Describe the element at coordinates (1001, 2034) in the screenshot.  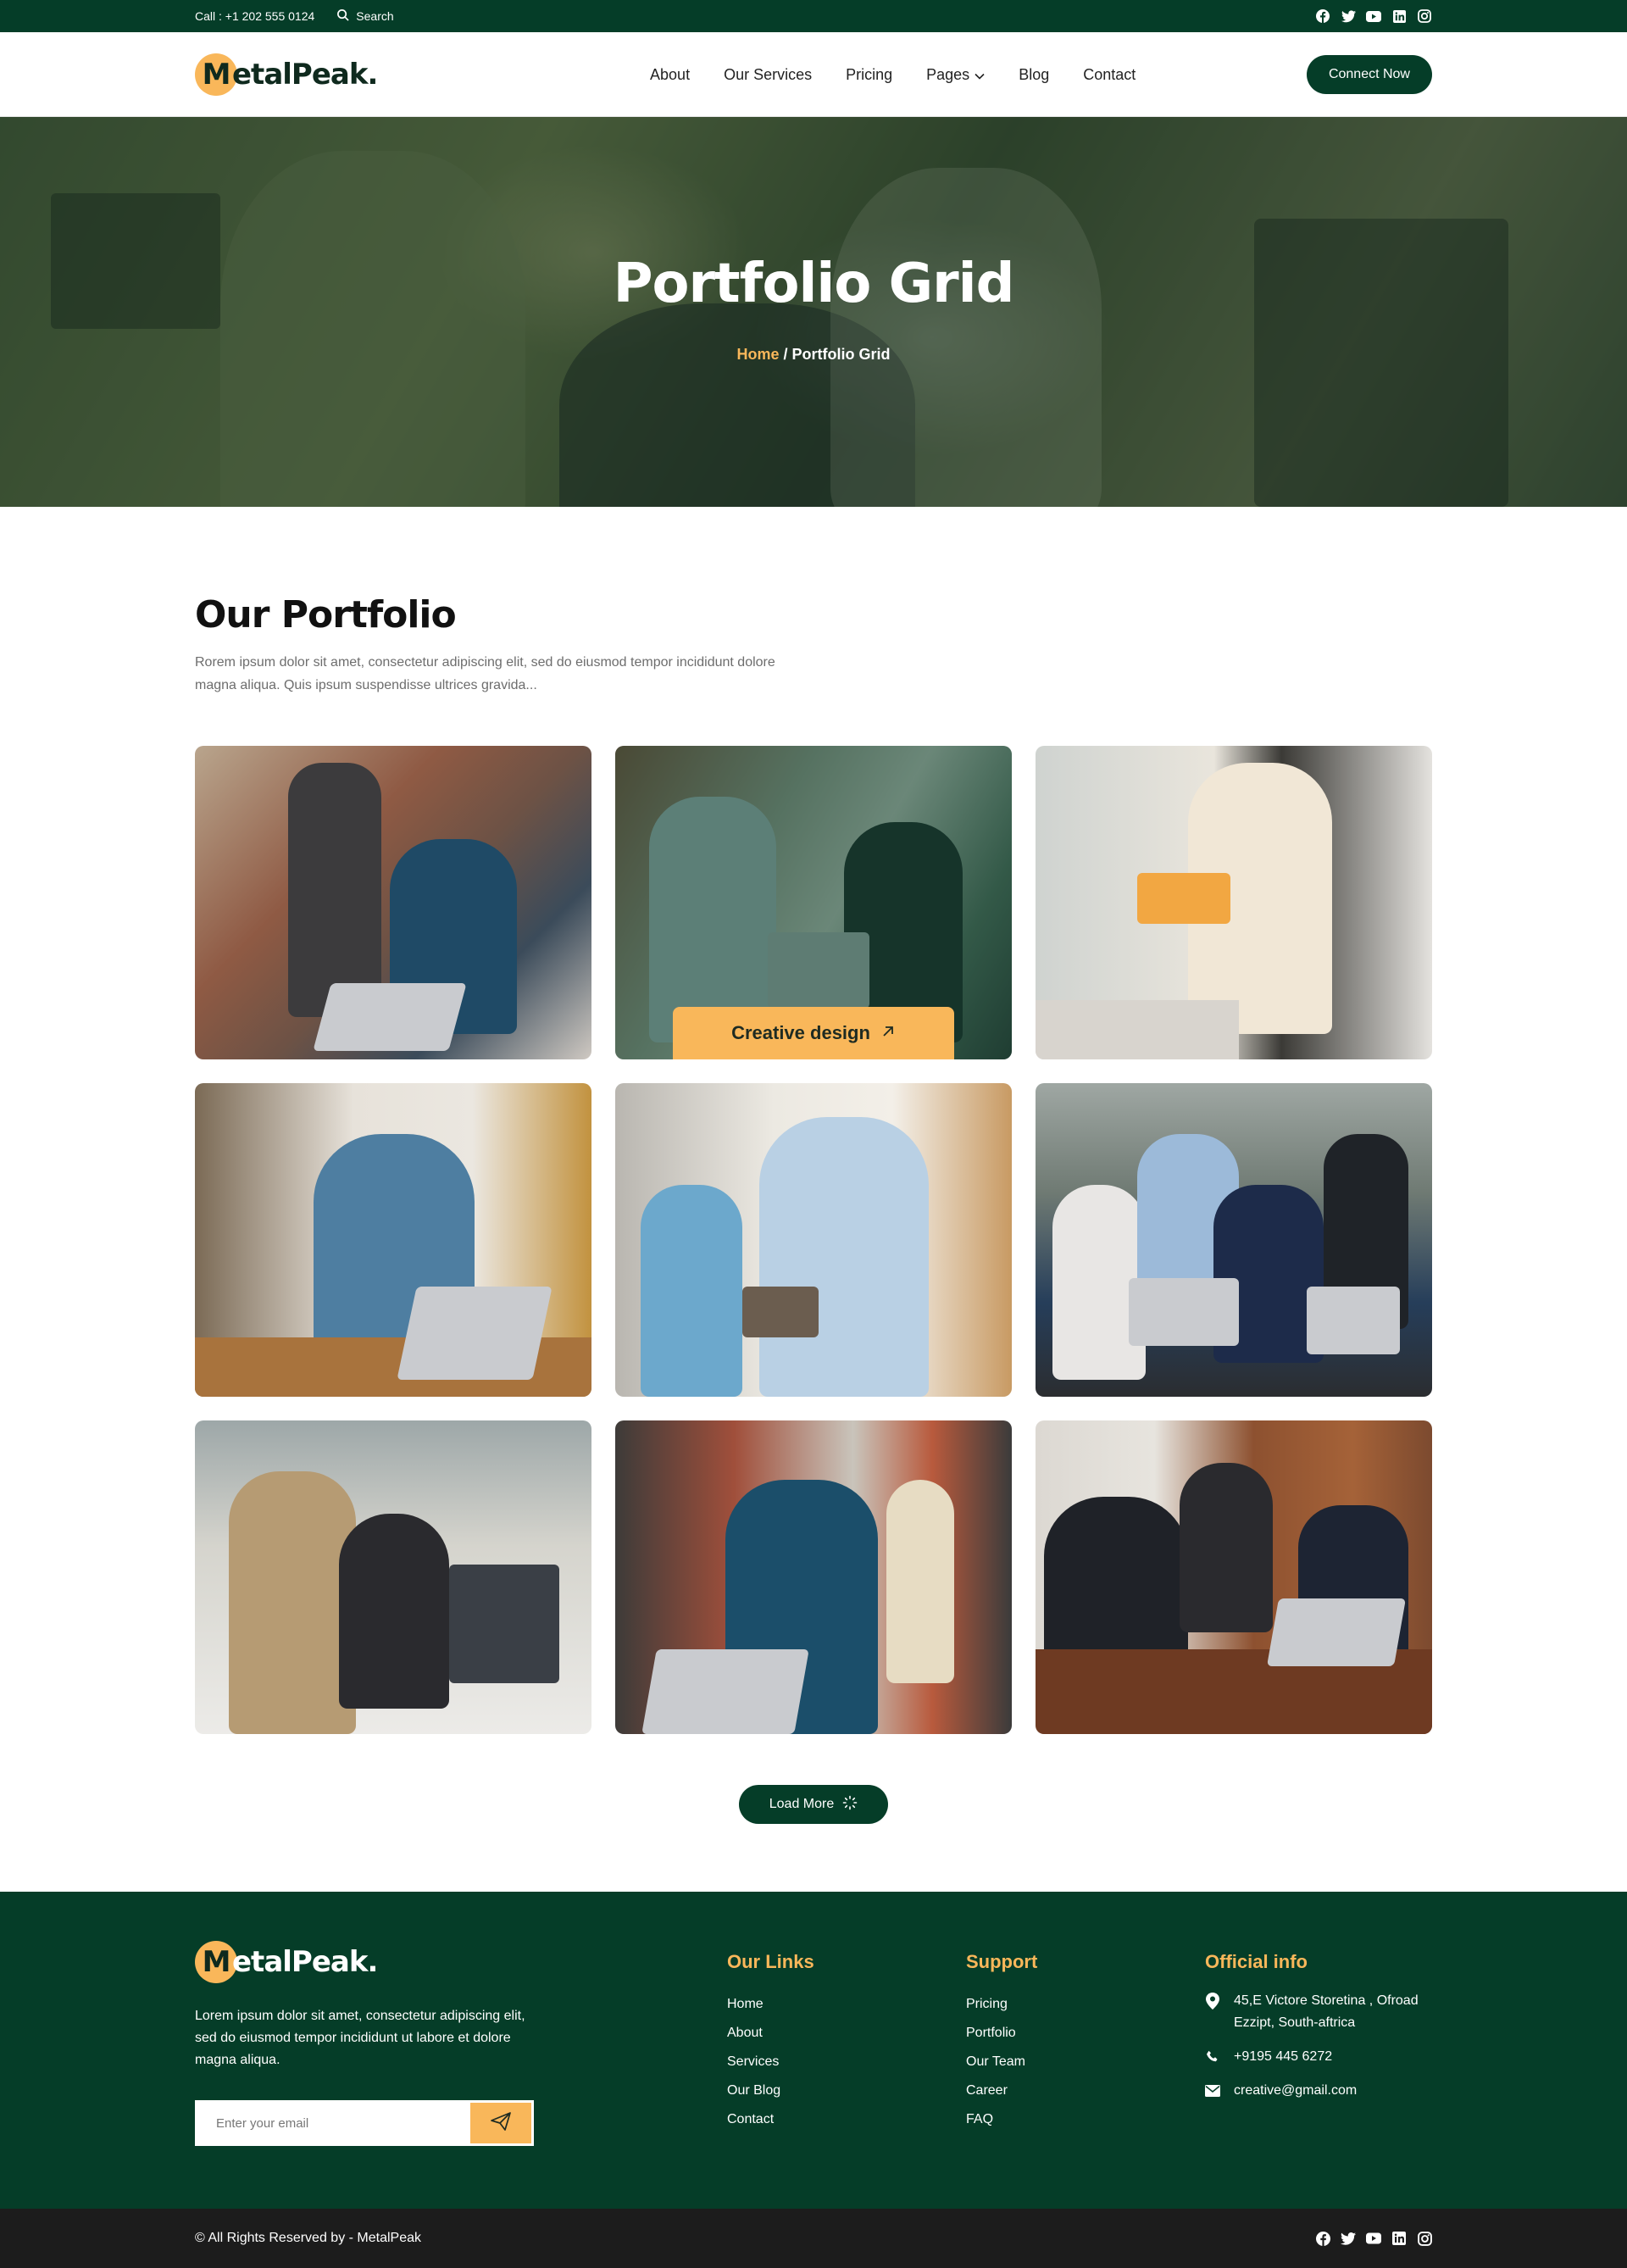
I see `footer-link-portfolio: Portfolio` at that location.